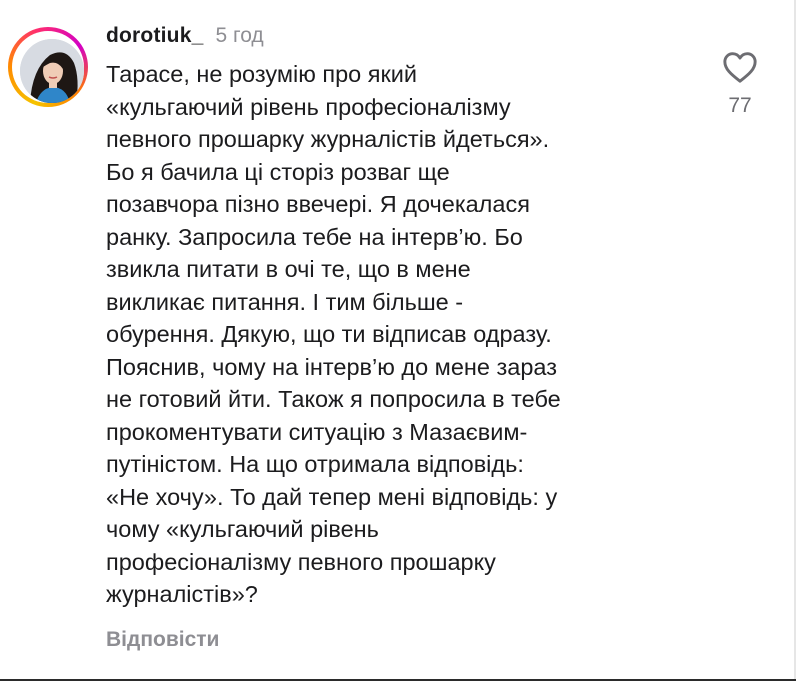 The width and height of the screenshot is (796, 681). I want to click on like-group: 77, so click(740, 84).